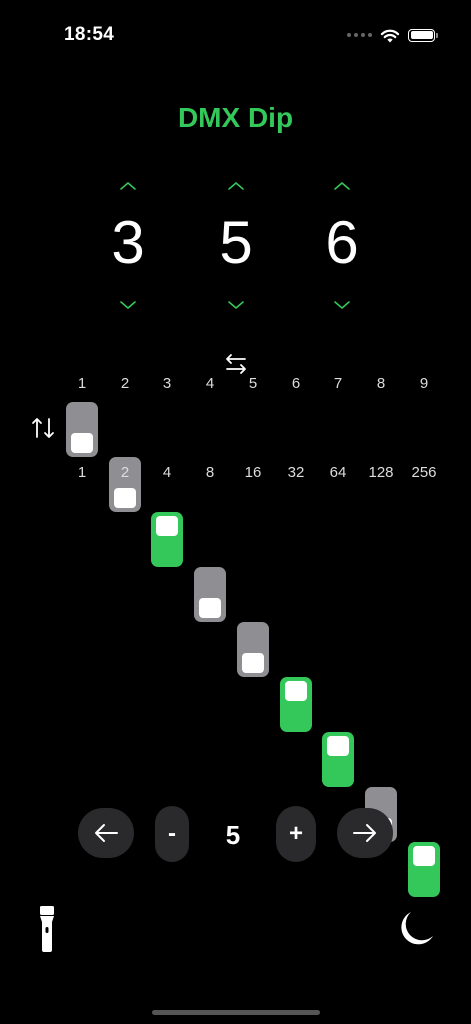 Image resolution: width=471 pixels, height=1024 pixels. What do you see at coordinates (128, 242) in the screenshot?
I see `digit-hundreds: 3` at bounding box center [128, 242].